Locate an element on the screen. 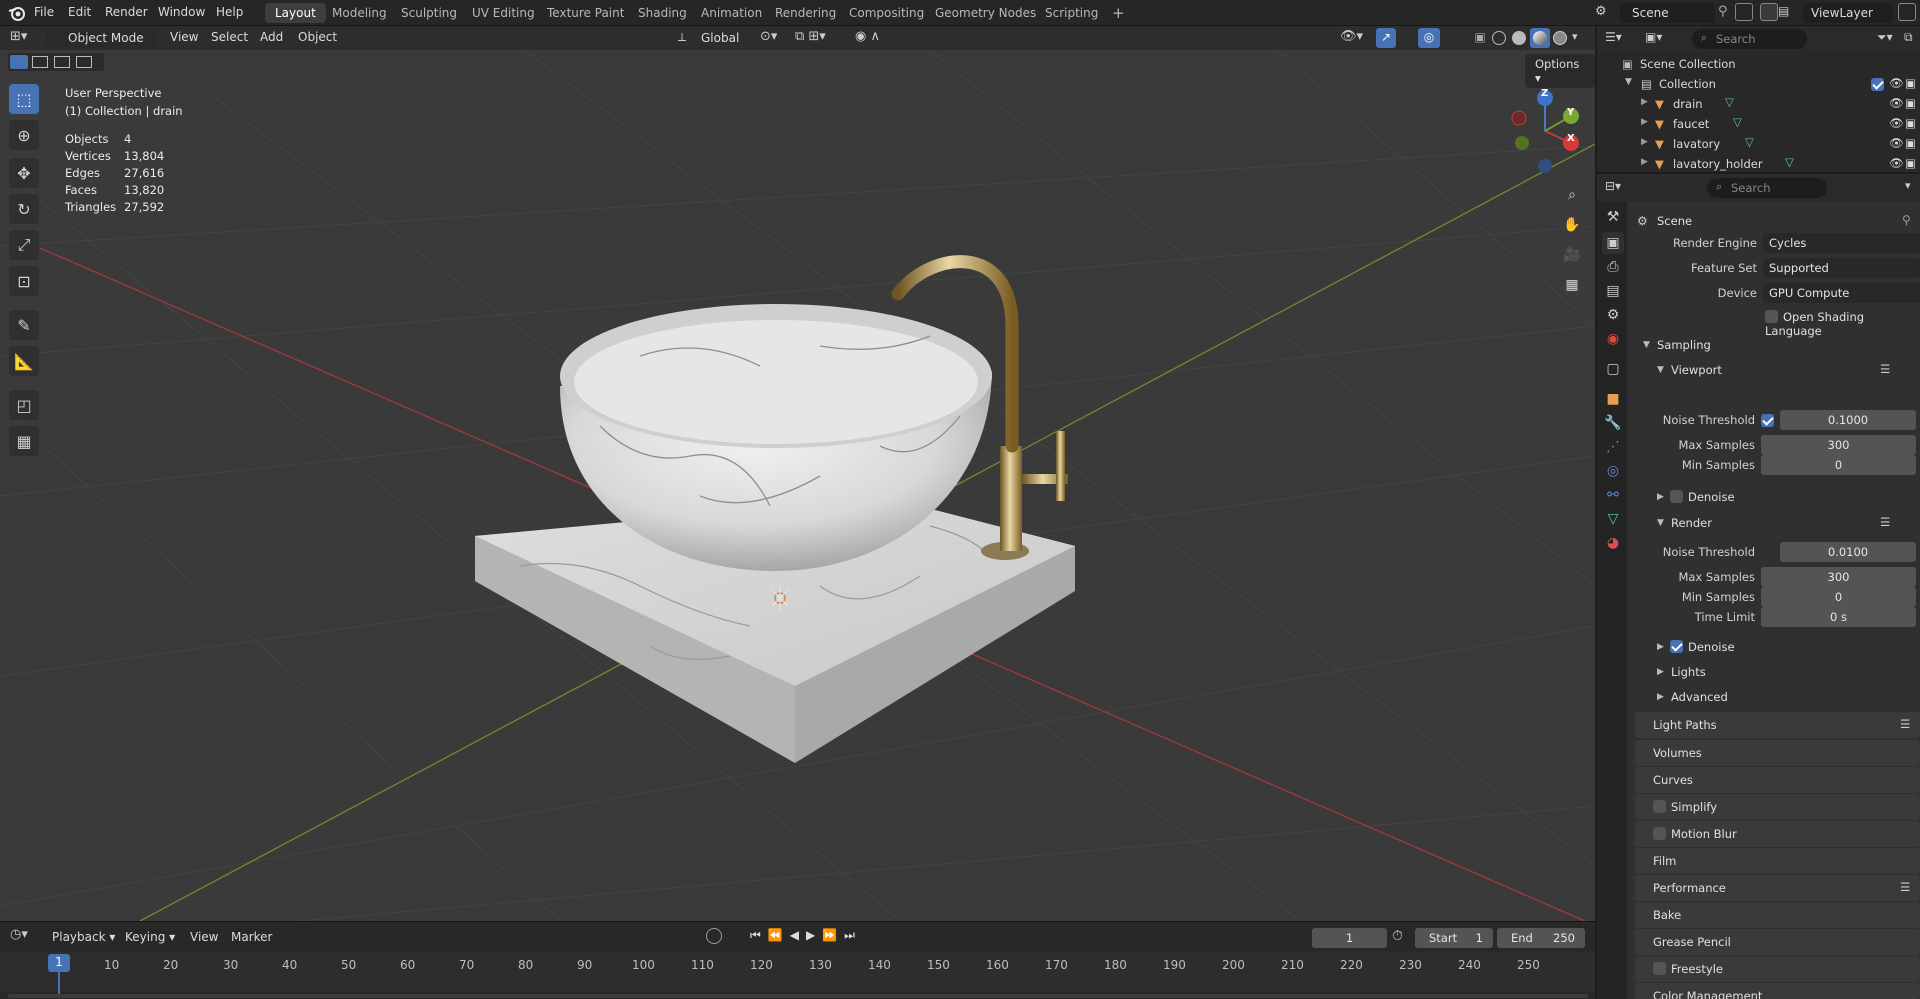 The image size is (1920, 999). vp-min-samples-field: 0 is located at coordinates (1838, 465).